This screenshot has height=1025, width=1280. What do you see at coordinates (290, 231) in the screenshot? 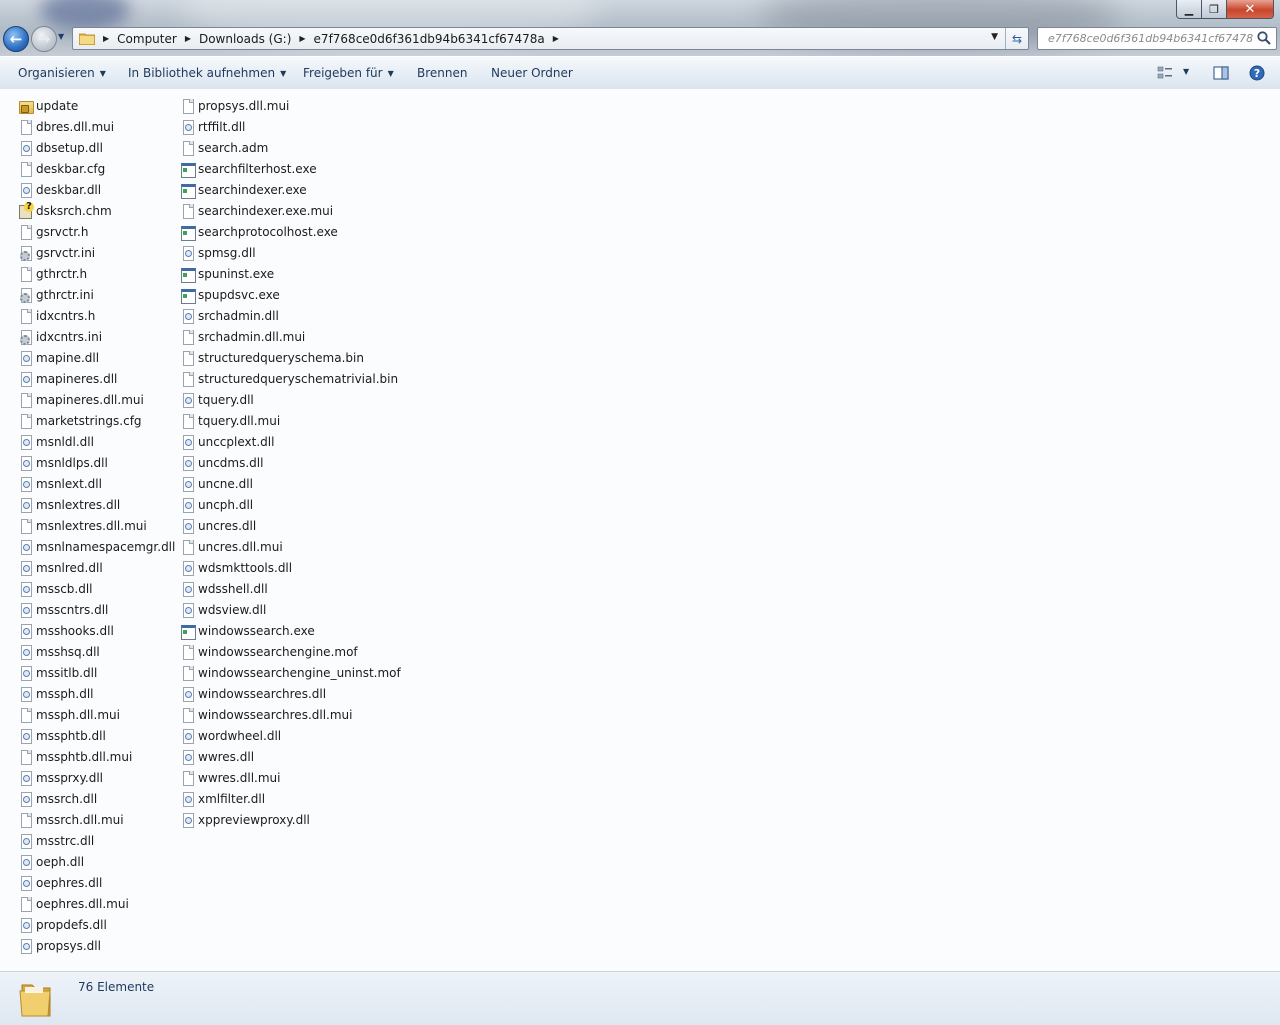
I see `file-item: searchprotocolhost.exe` at bounding box center [290, 231].